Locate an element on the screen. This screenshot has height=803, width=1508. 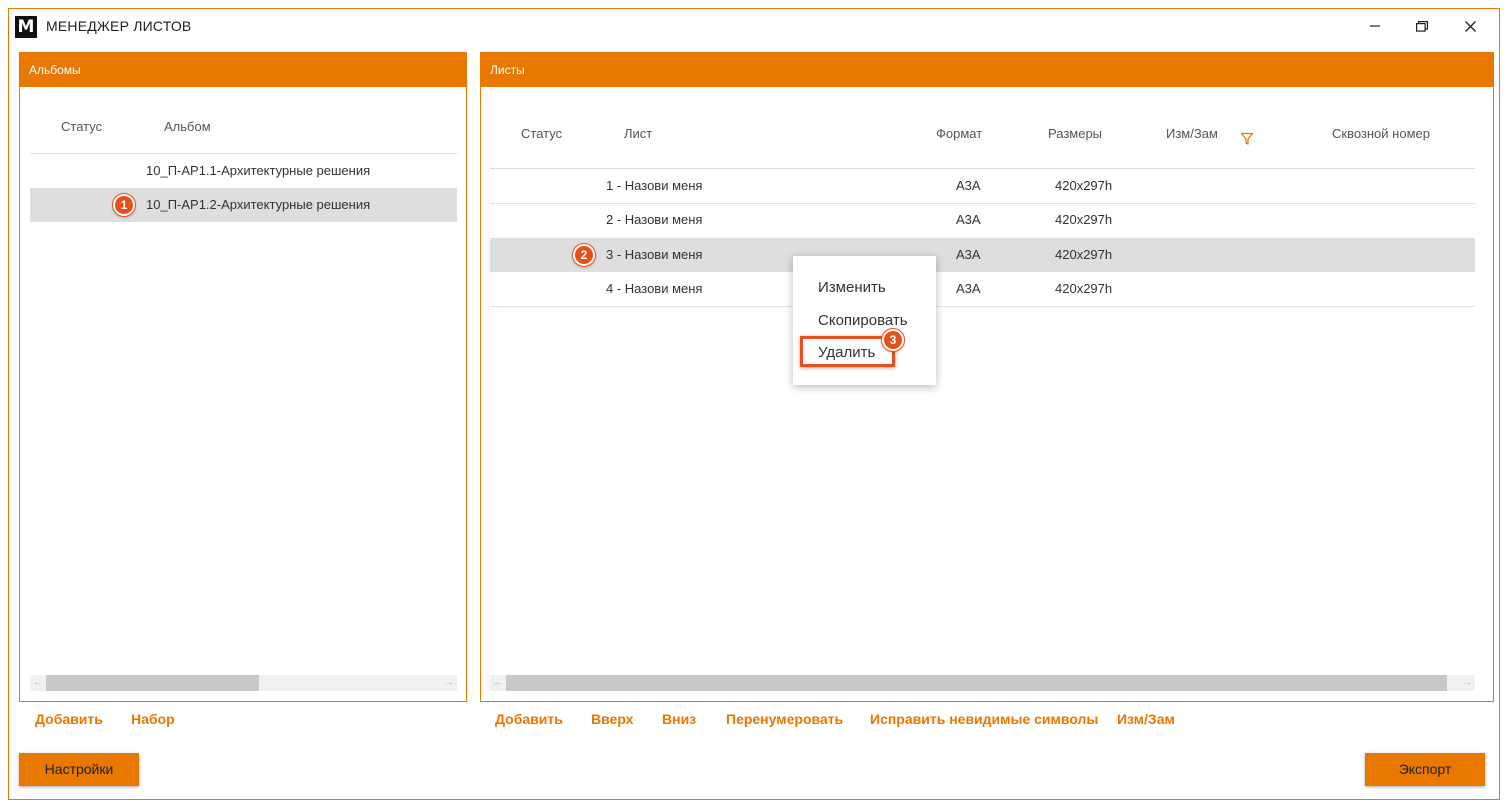
sheets-col-status: Статус is located at coordinates (541, 133).